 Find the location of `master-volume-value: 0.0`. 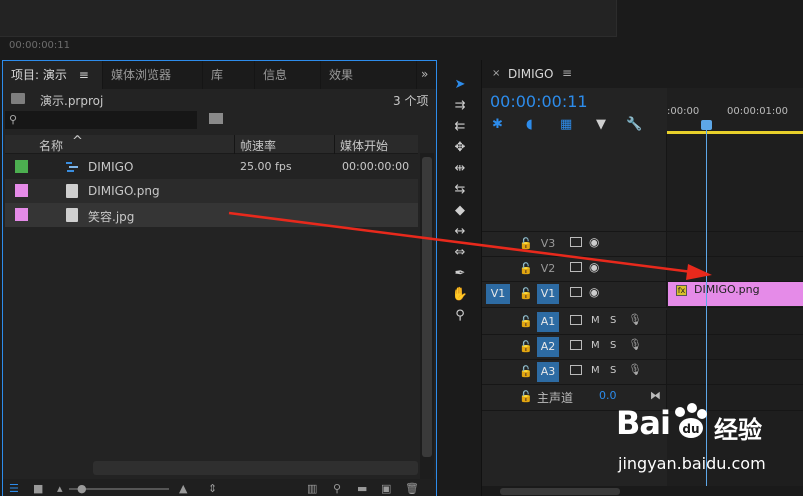

master-volume-value: 0.0 is located at coordinates (608, 395).